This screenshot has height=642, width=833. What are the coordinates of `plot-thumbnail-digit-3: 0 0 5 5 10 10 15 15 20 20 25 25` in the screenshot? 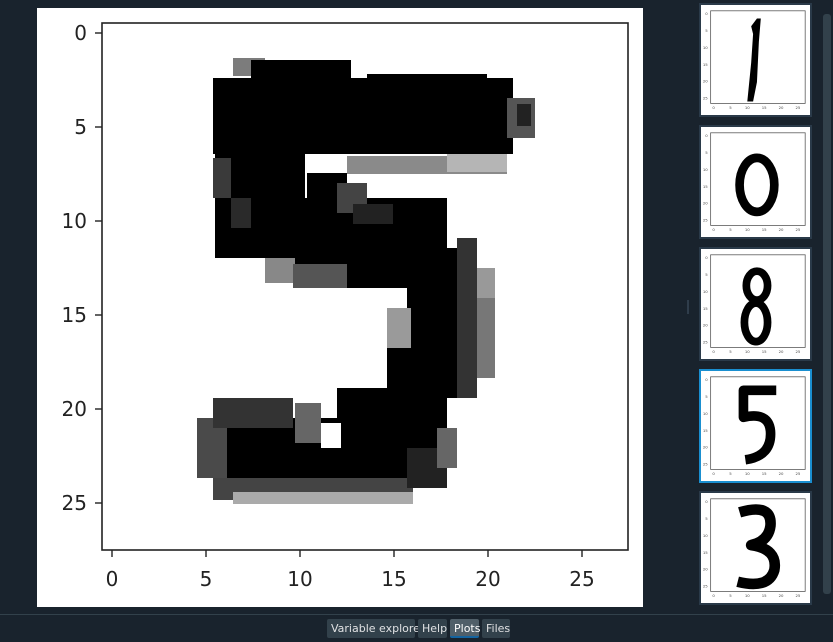 It's located at (755, 548).